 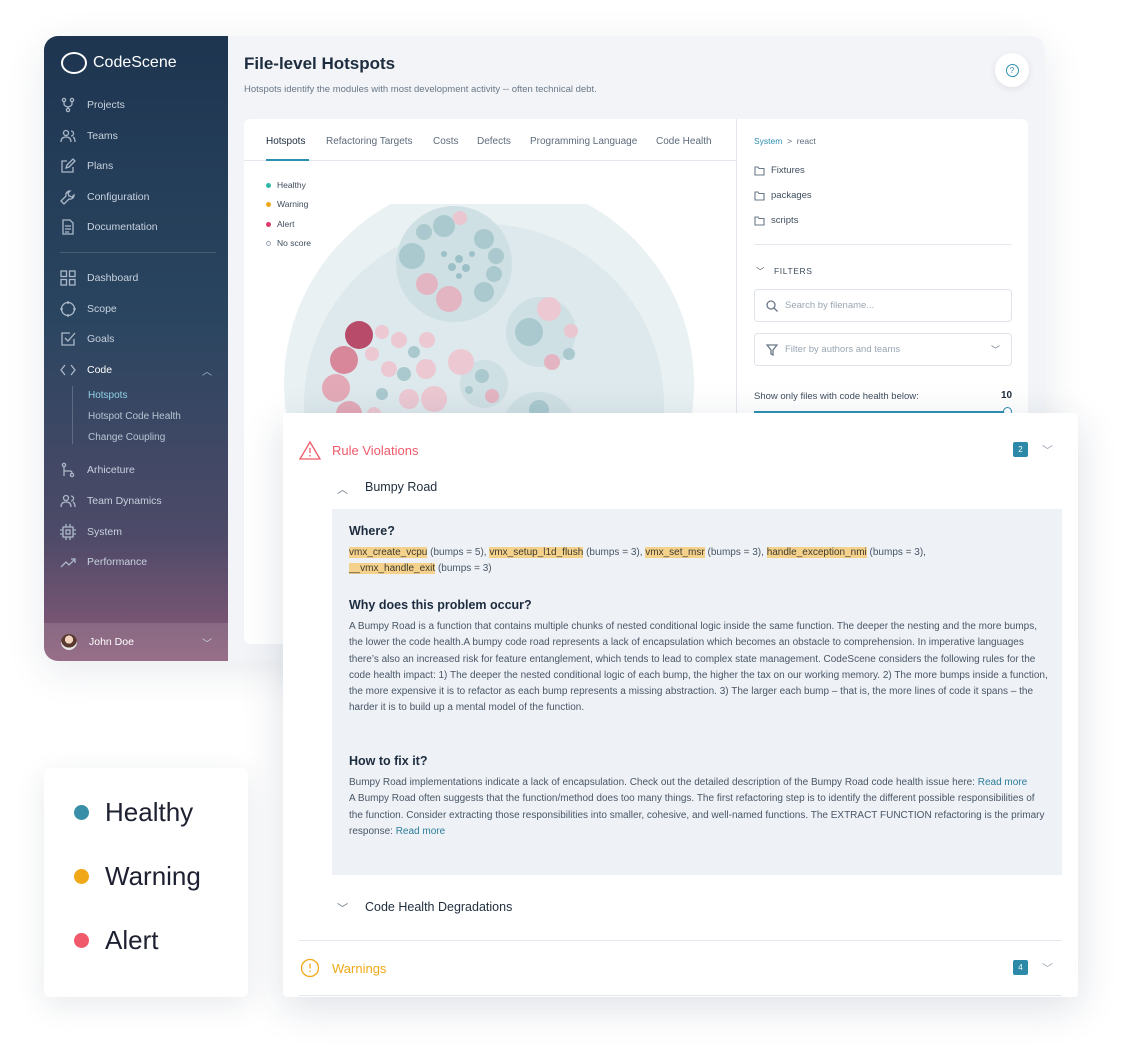 I want to click on breadcrumb-root: System, so click(x=768, y=141).